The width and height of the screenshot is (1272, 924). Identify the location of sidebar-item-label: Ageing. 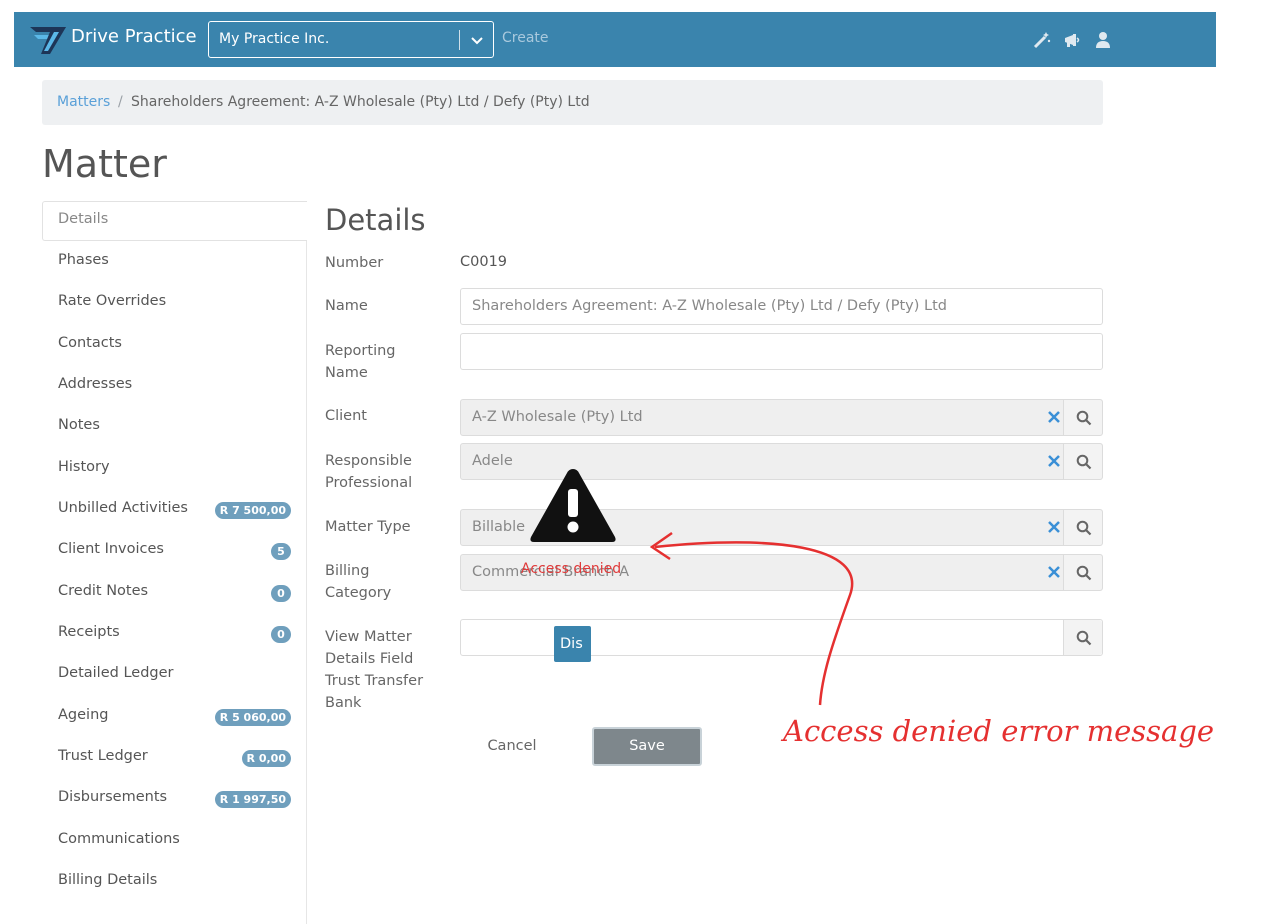
(83, 715).